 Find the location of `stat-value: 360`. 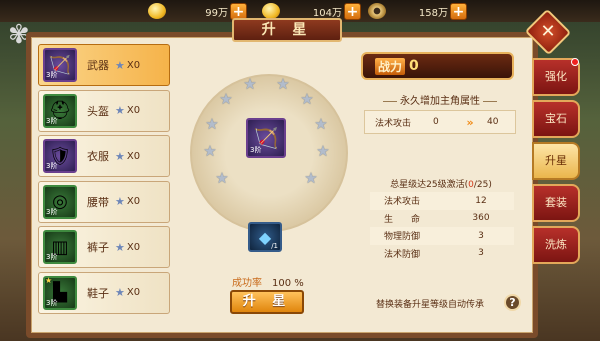

stat-value: 360 is located at coordinates (481, 218).